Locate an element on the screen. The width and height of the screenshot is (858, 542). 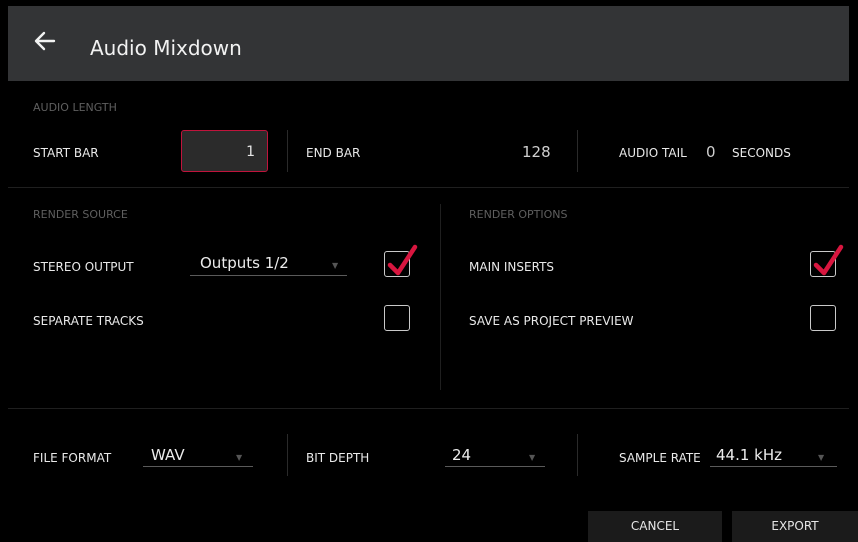
stereo-output-select: Outputs 1/2 is located at coordinates (244, 263).